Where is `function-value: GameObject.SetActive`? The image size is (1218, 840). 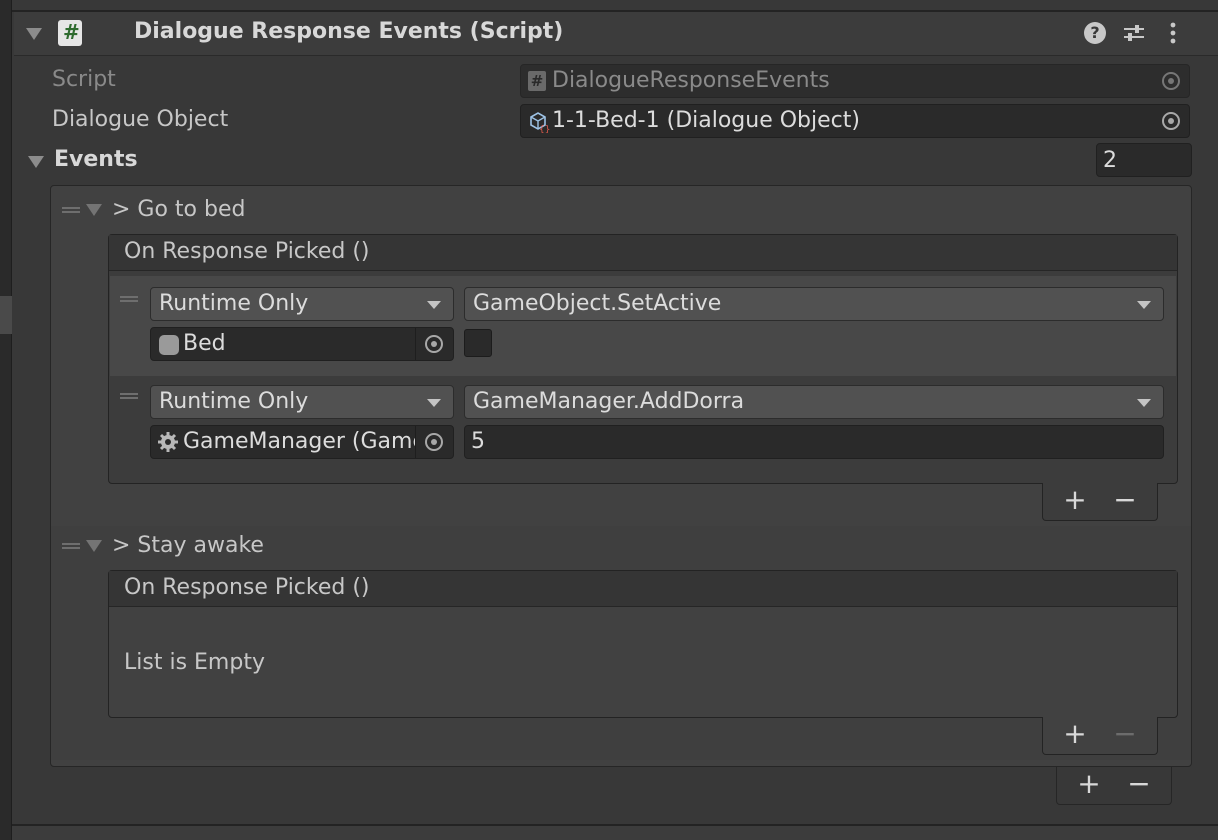 function-value: GameObject.SetActive is located at coordinates (597, 303).